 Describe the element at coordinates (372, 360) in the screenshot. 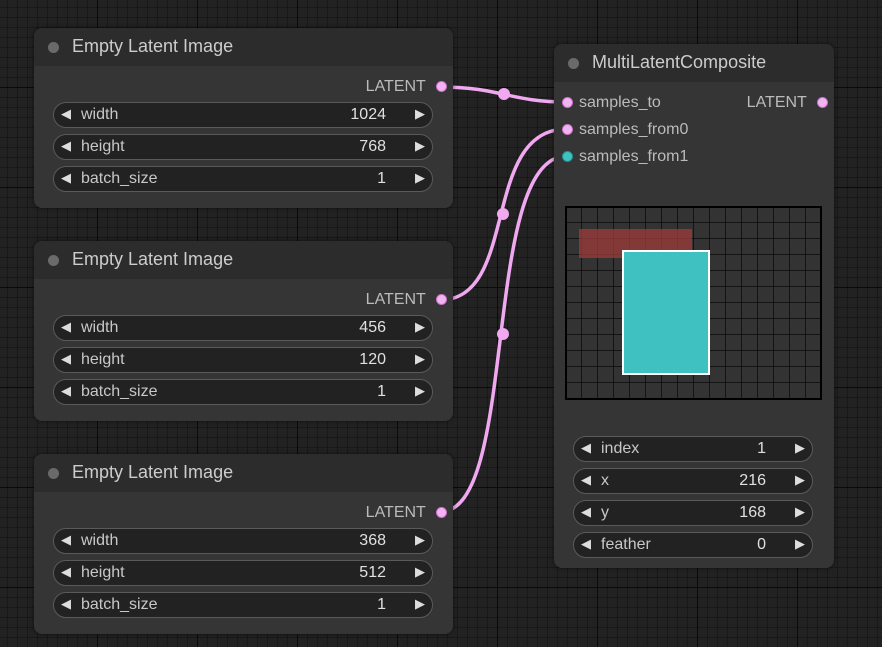

I see `widget-value: 120` at that location.